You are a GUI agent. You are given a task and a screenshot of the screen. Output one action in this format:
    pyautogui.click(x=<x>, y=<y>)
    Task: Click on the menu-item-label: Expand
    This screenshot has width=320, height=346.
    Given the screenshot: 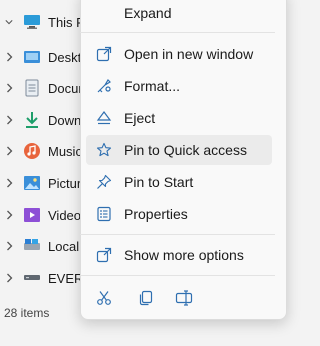 What is the action you would take?
    pyautogui.click(x=148, y=13)
    